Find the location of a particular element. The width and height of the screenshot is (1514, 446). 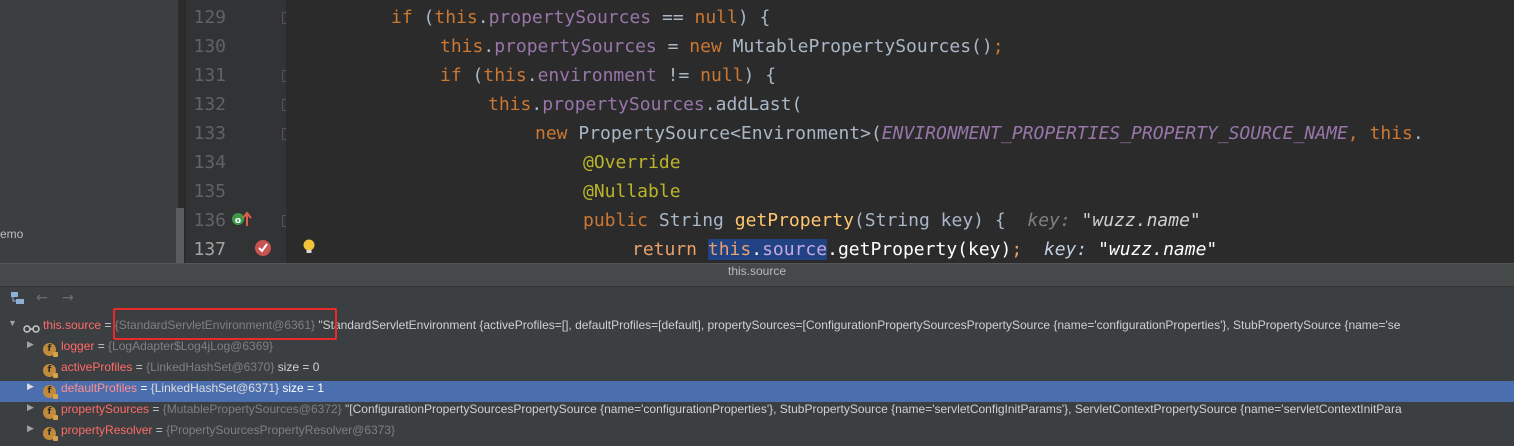

line-number: 130 is located at coordinates (209, 46).